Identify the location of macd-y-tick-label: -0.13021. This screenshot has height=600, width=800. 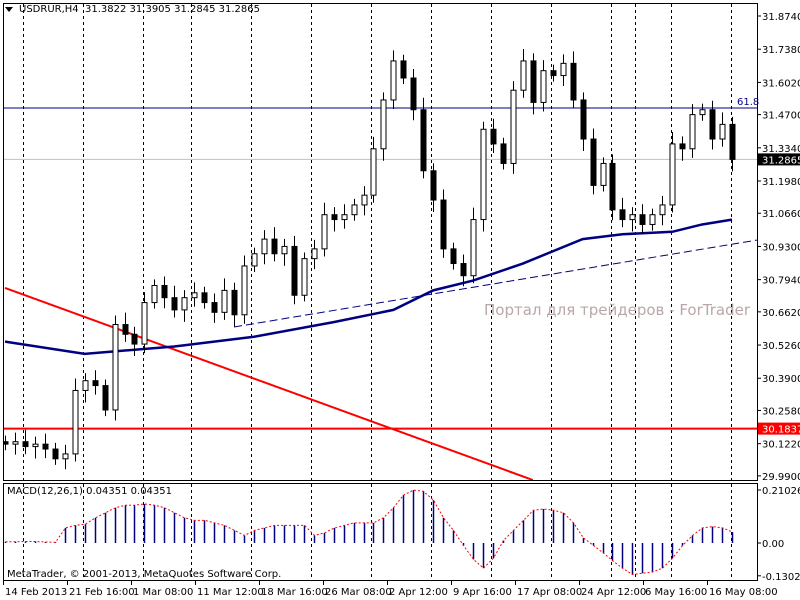
(781, 577).